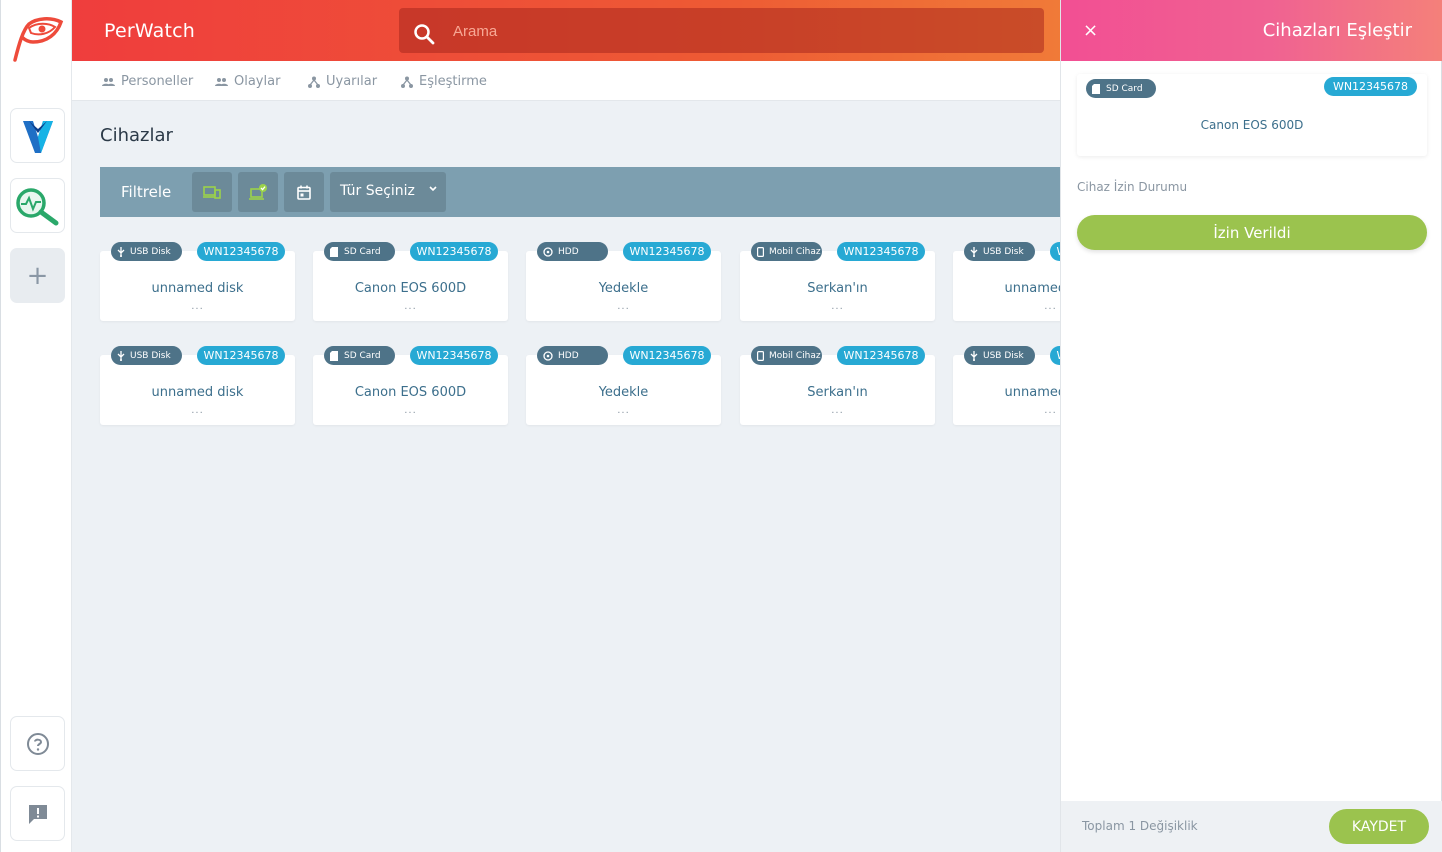 This screenshot has width=1442, height=852. Describe the element at coordinates (304, 192) in the screenshot. I see `filter-date-button` at that location.